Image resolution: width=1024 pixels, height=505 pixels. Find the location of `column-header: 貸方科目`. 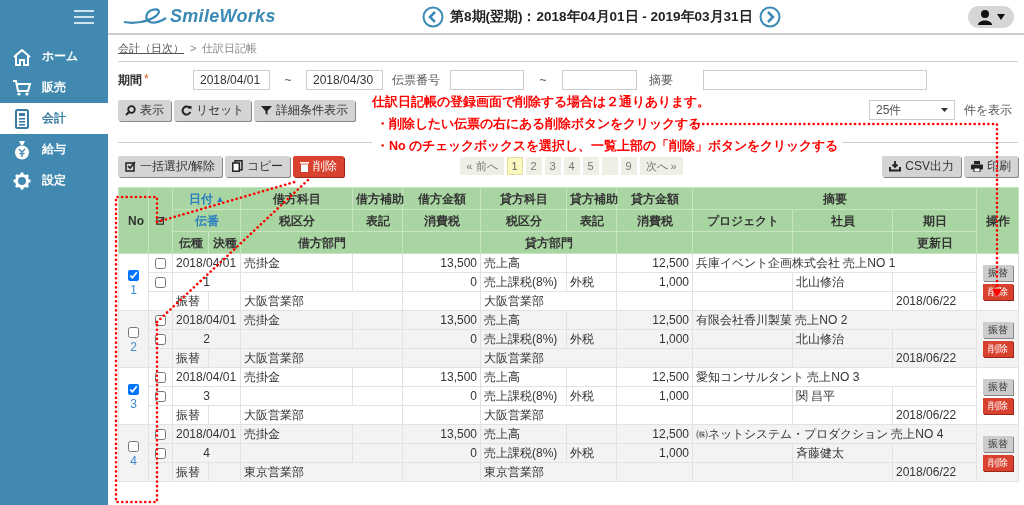

column-header: 貸方科目 is located at coordinates (523, 198).